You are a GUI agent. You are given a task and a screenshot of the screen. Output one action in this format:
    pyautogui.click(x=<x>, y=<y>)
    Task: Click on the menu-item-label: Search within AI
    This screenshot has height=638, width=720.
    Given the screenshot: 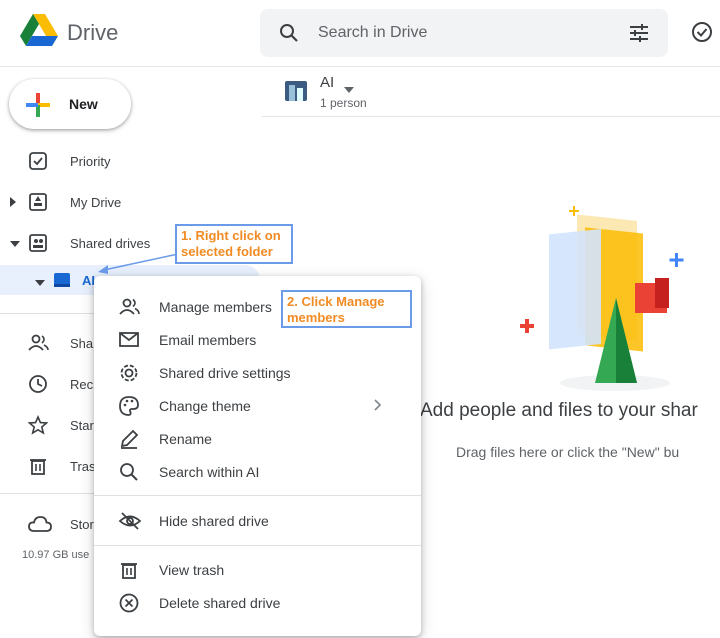 What is the action you would take?
    pyautogui.click(x=209, y=472)
    